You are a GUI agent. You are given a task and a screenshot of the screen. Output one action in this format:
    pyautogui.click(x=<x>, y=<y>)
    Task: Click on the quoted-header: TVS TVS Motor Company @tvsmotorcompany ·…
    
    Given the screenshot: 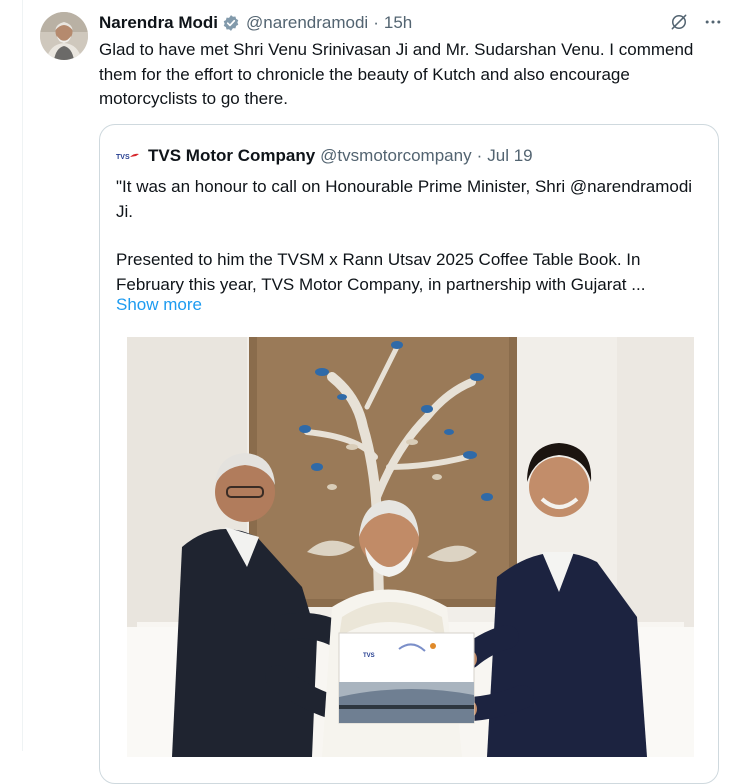 What is the action you would take?
    pyautogui.click(x=324, y=156)
    